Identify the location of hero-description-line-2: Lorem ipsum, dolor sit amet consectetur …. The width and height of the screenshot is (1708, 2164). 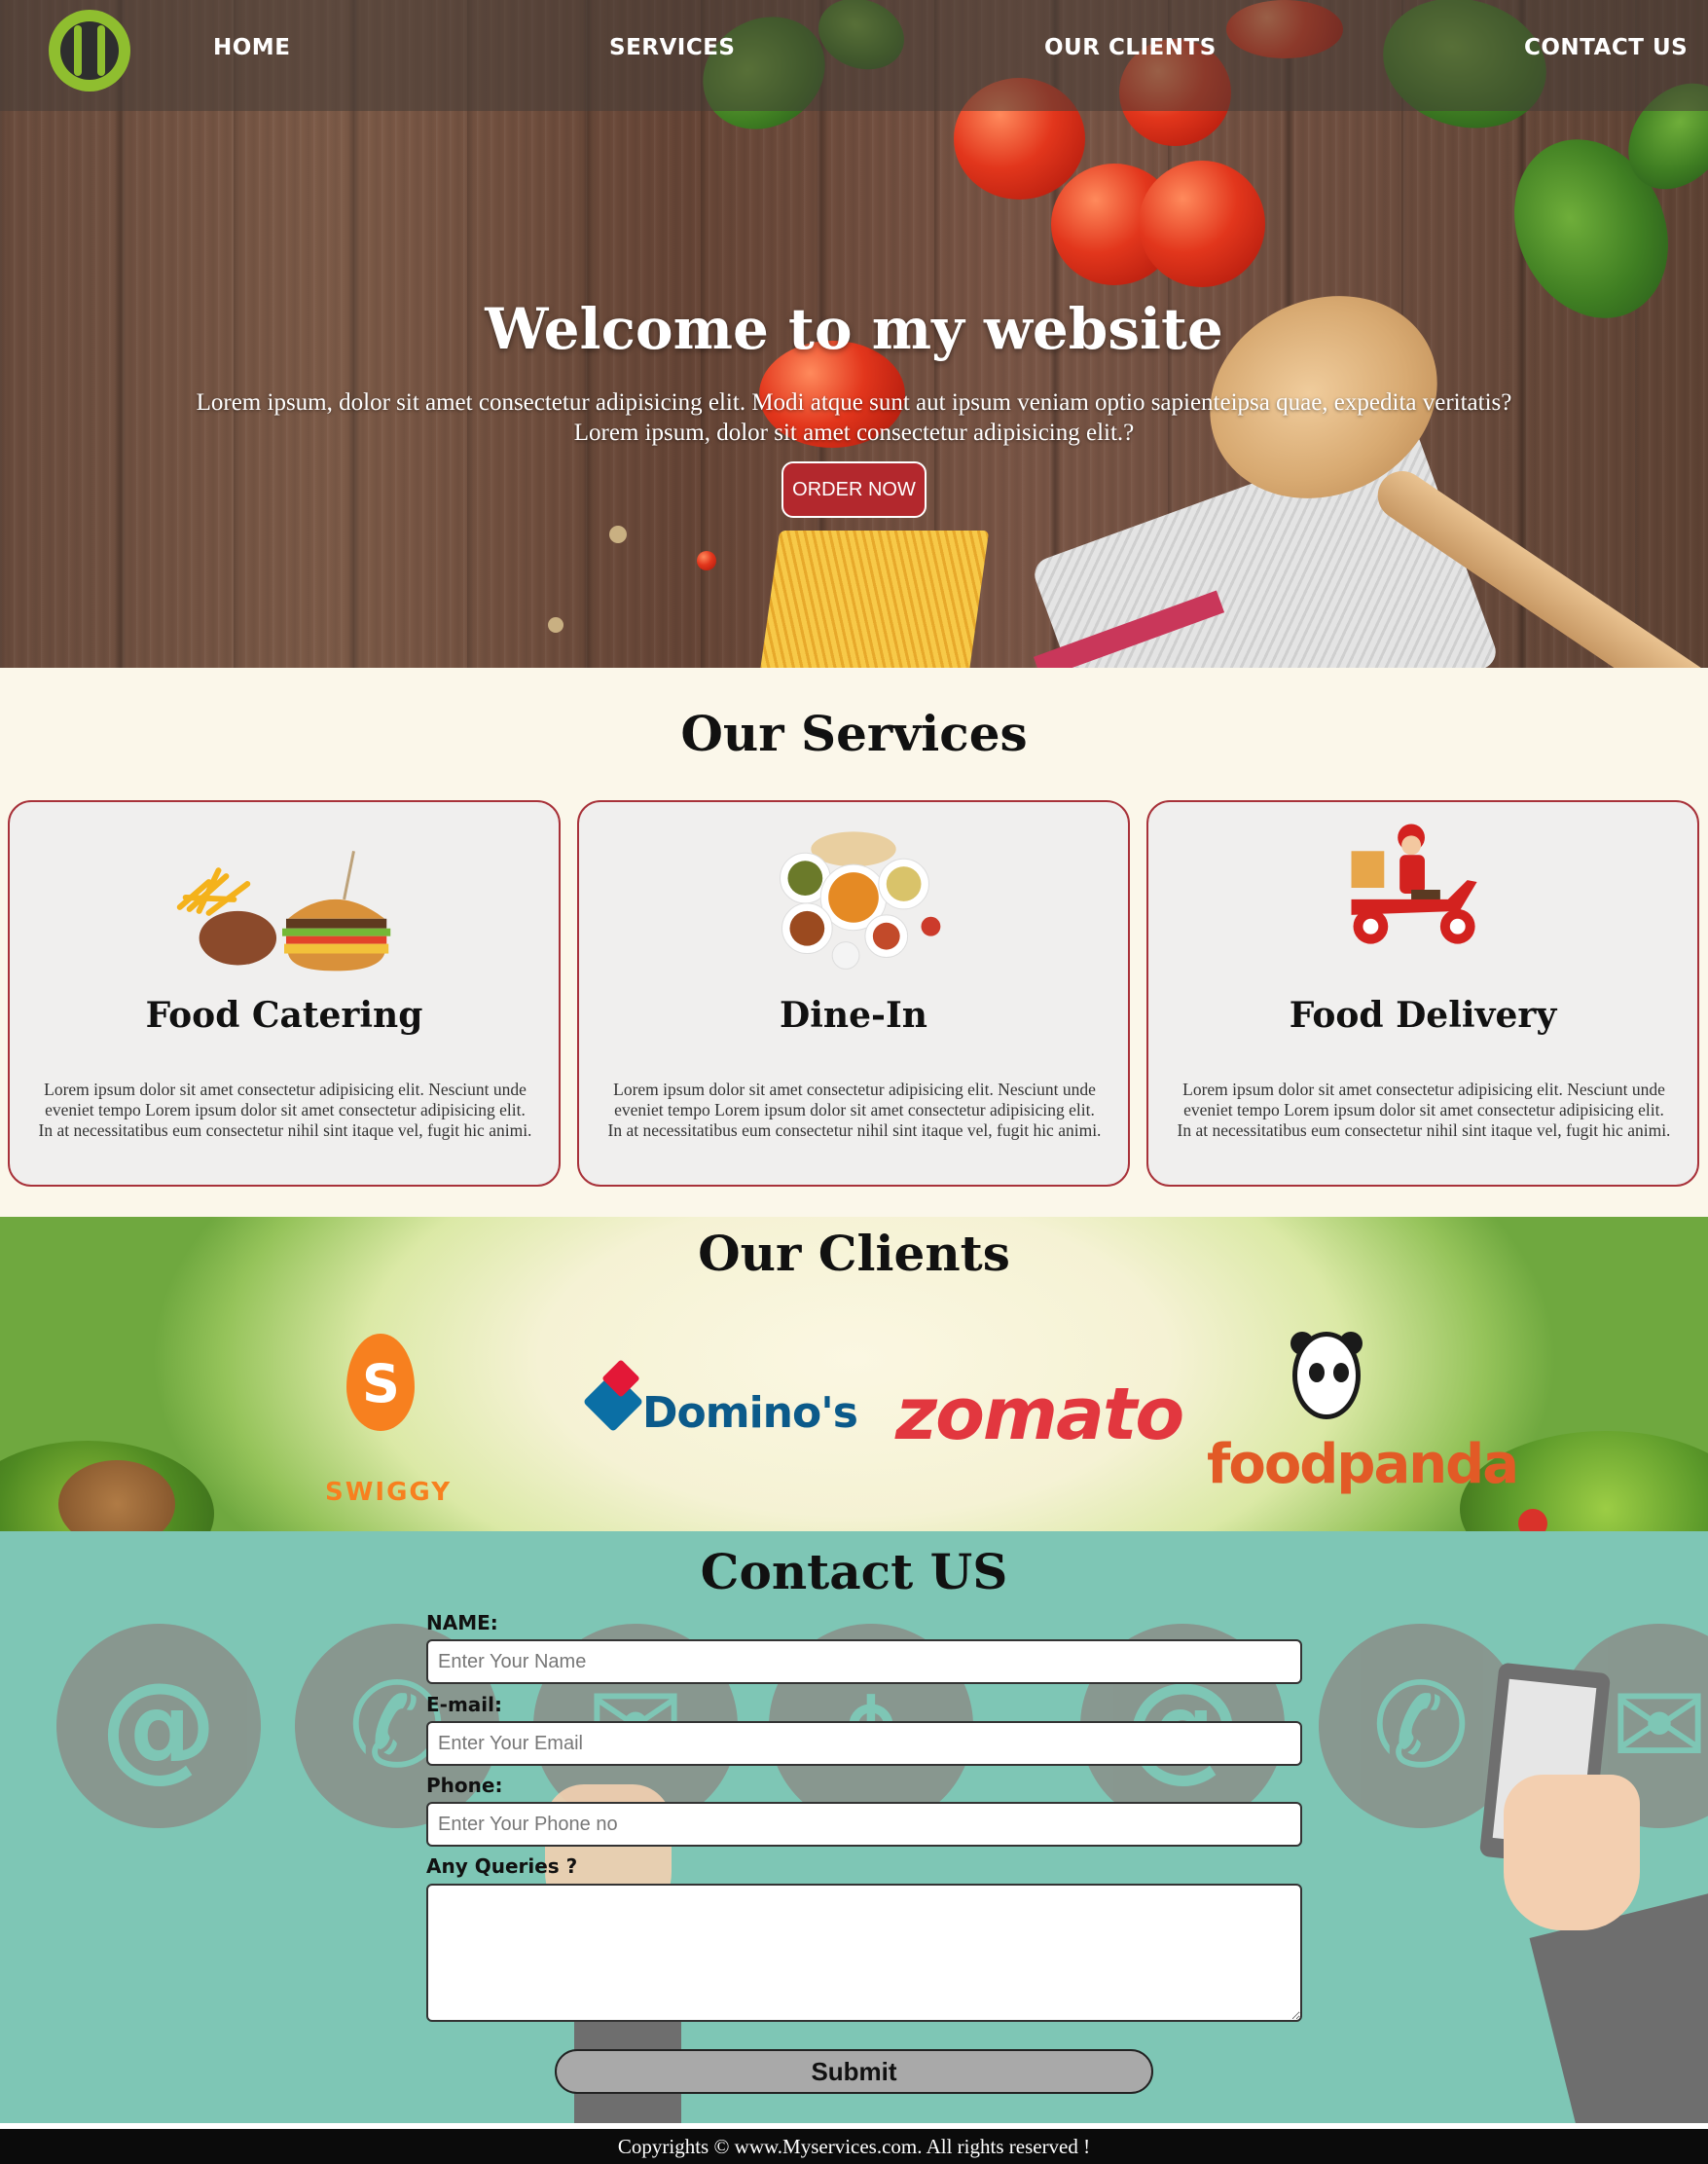
(854, 433).